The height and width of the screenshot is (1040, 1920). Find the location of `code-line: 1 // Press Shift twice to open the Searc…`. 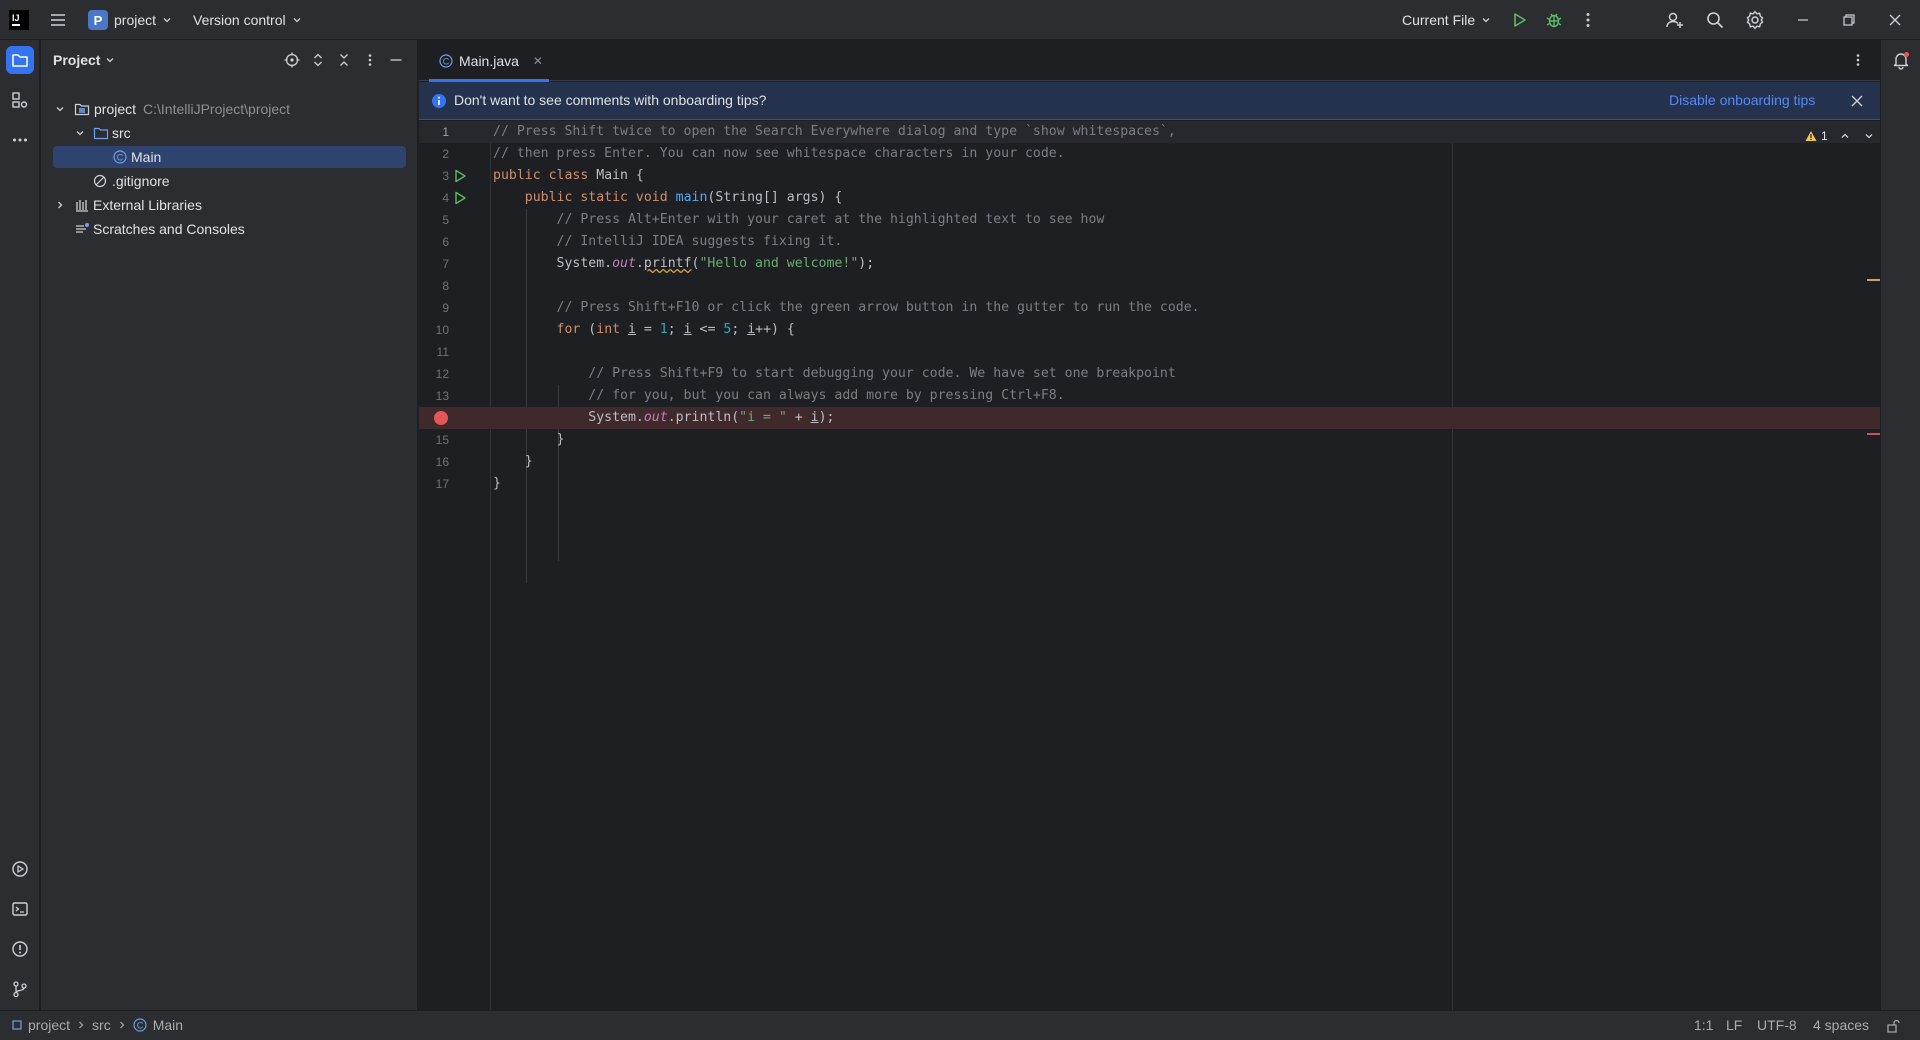

code-line: 1 // Press Shift twice to open the Searc… is located at coordinates (1149, 132).